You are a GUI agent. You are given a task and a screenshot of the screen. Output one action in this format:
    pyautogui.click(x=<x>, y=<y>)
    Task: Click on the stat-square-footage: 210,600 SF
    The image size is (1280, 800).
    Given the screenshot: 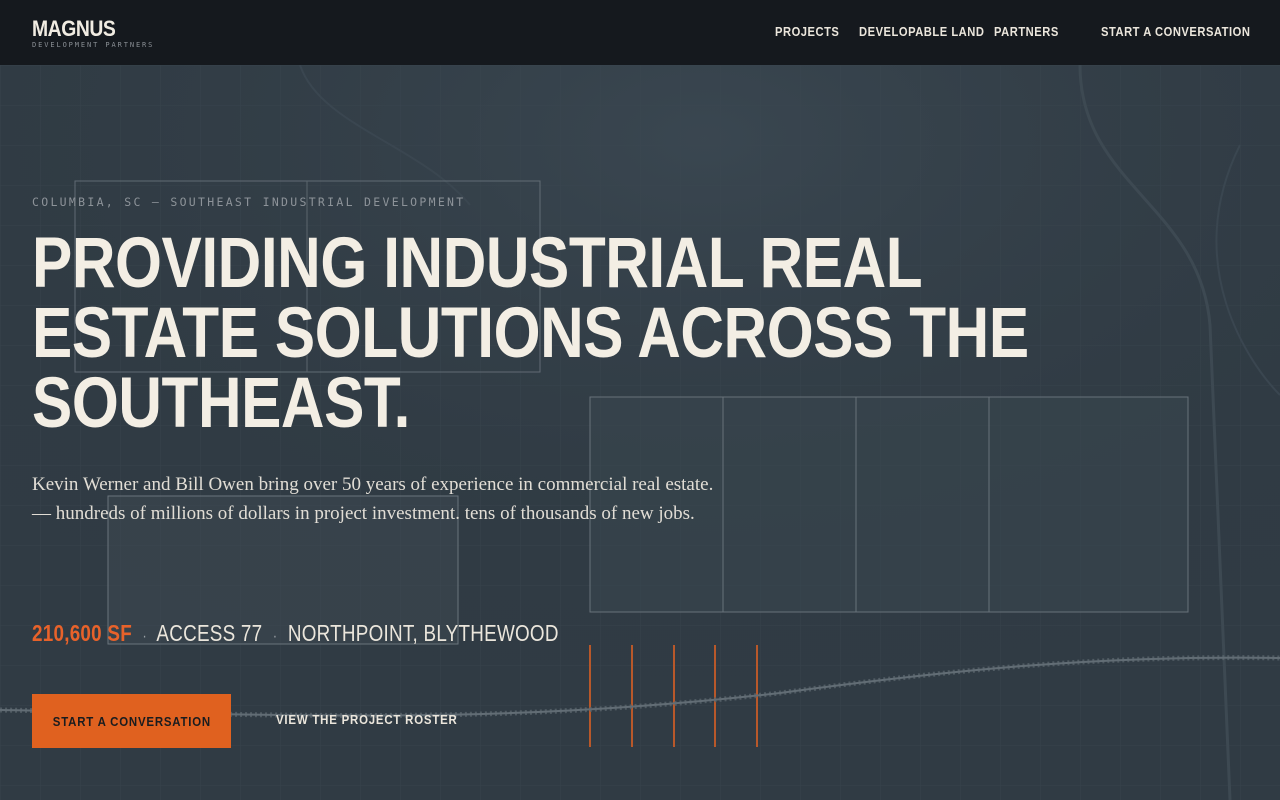 What is the action you would take?
    pyautogui.click(x=82, y=633)
    